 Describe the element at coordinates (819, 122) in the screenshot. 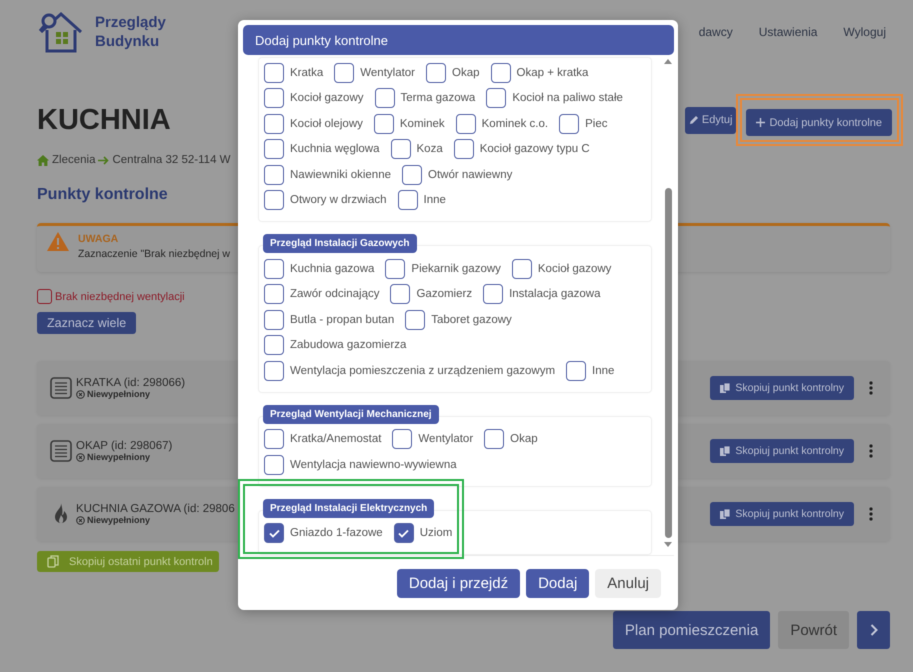

I see `add-checkpoints-button: Dodaj punkty kontrolne` at that location.